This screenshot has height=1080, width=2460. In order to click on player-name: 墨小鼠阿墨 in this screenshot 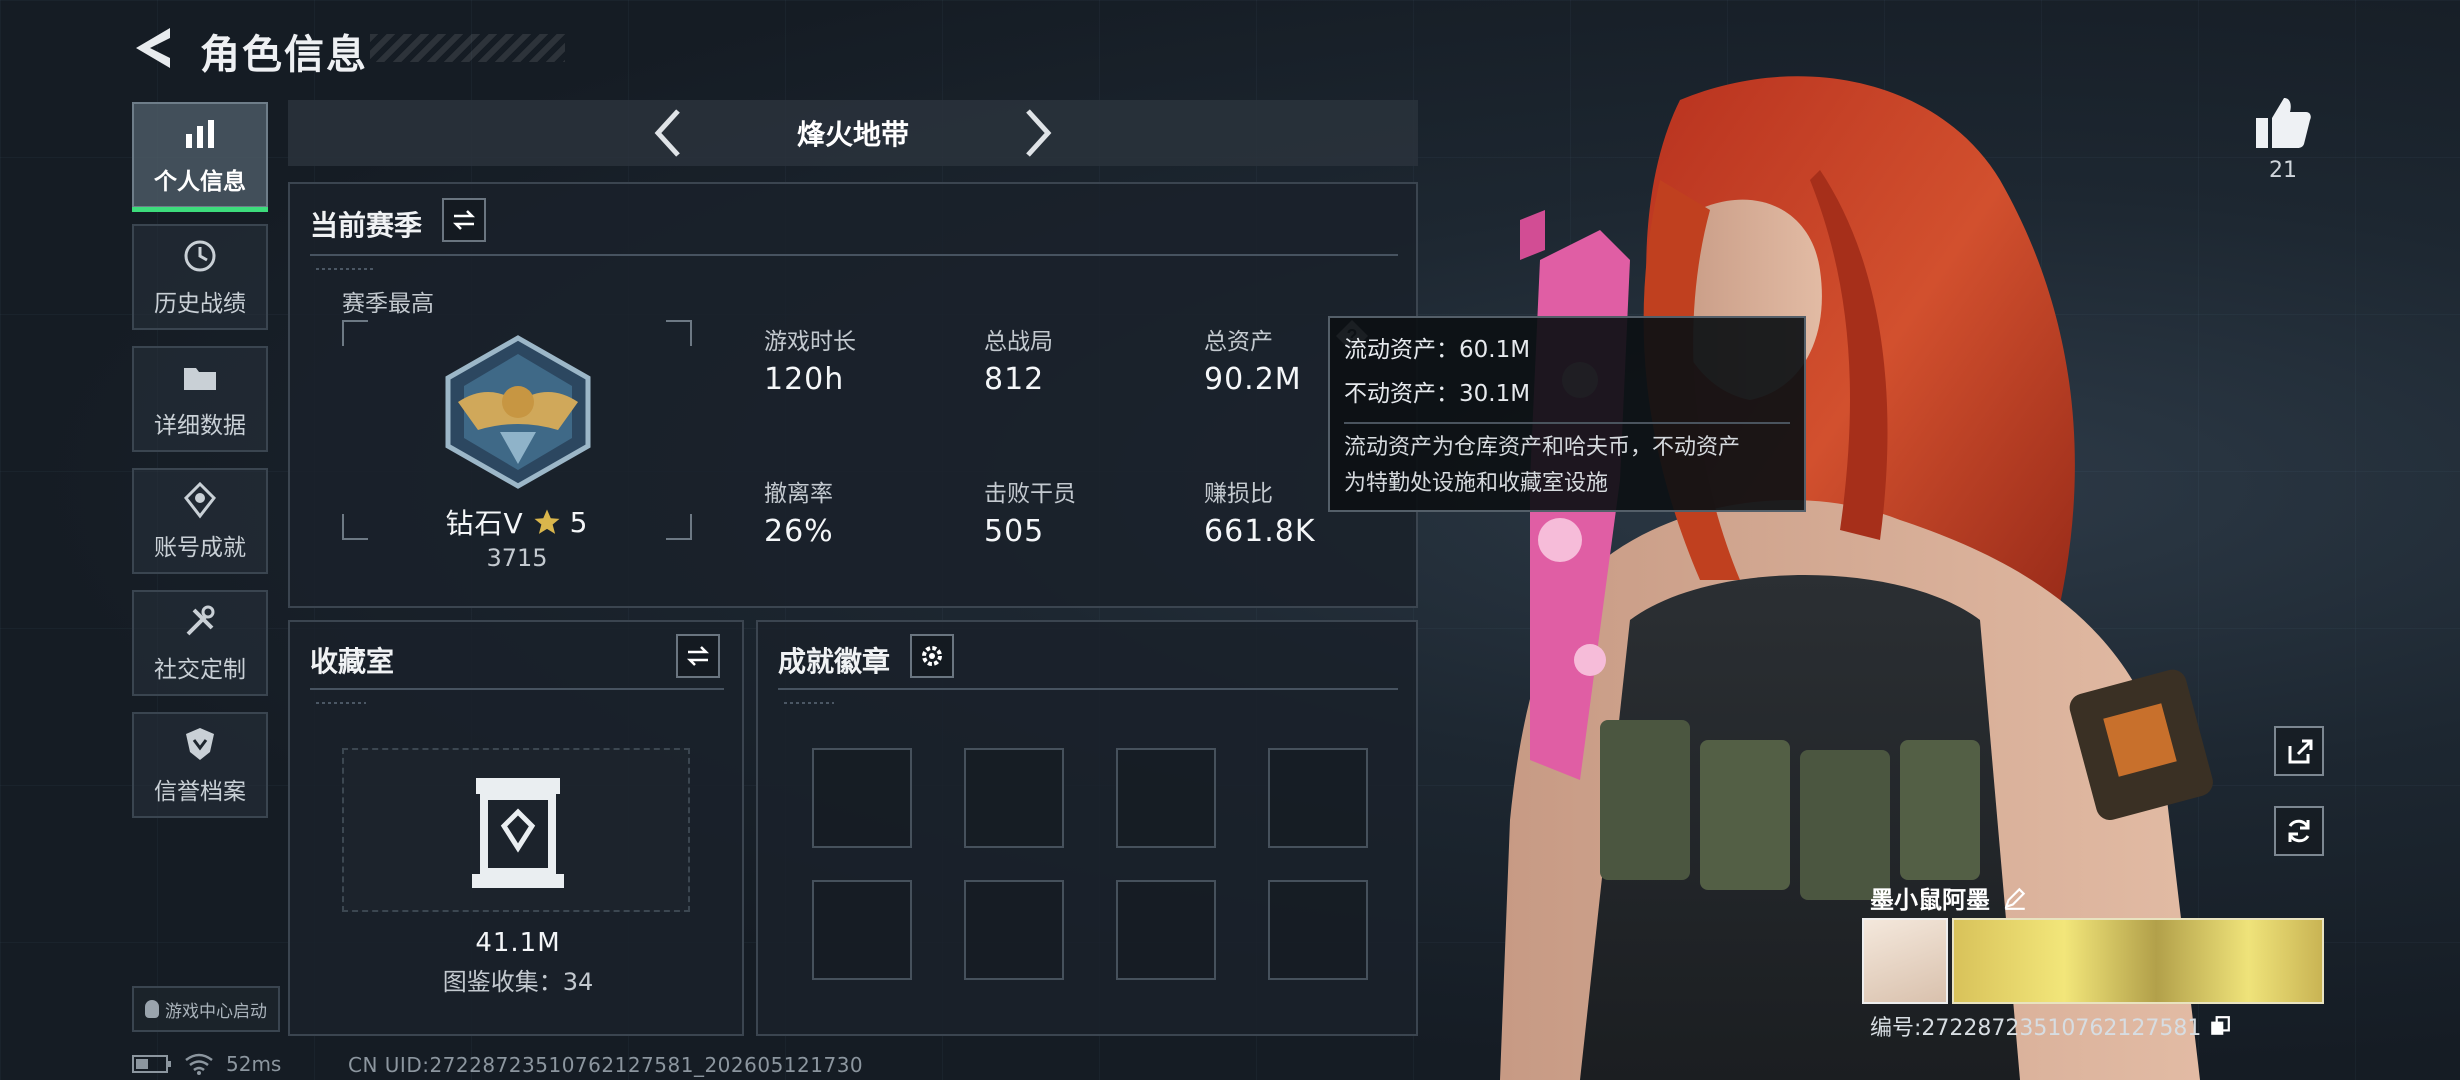, I will do `click(1930, 900)`.